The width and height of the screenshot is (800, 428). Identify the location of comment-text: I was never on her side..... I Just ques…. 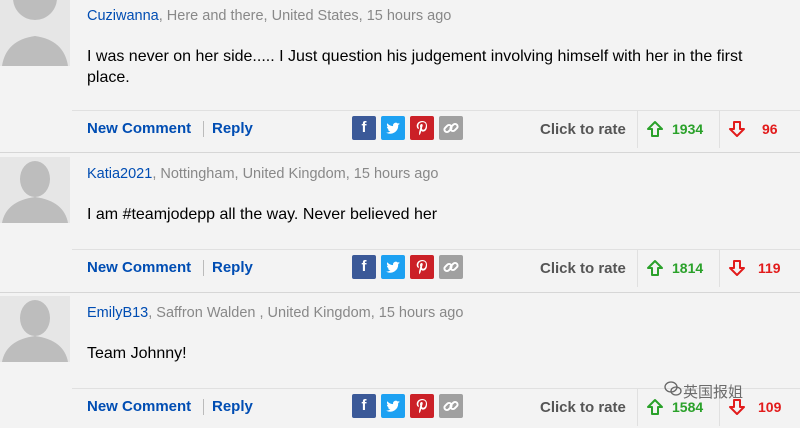
(415, 67).